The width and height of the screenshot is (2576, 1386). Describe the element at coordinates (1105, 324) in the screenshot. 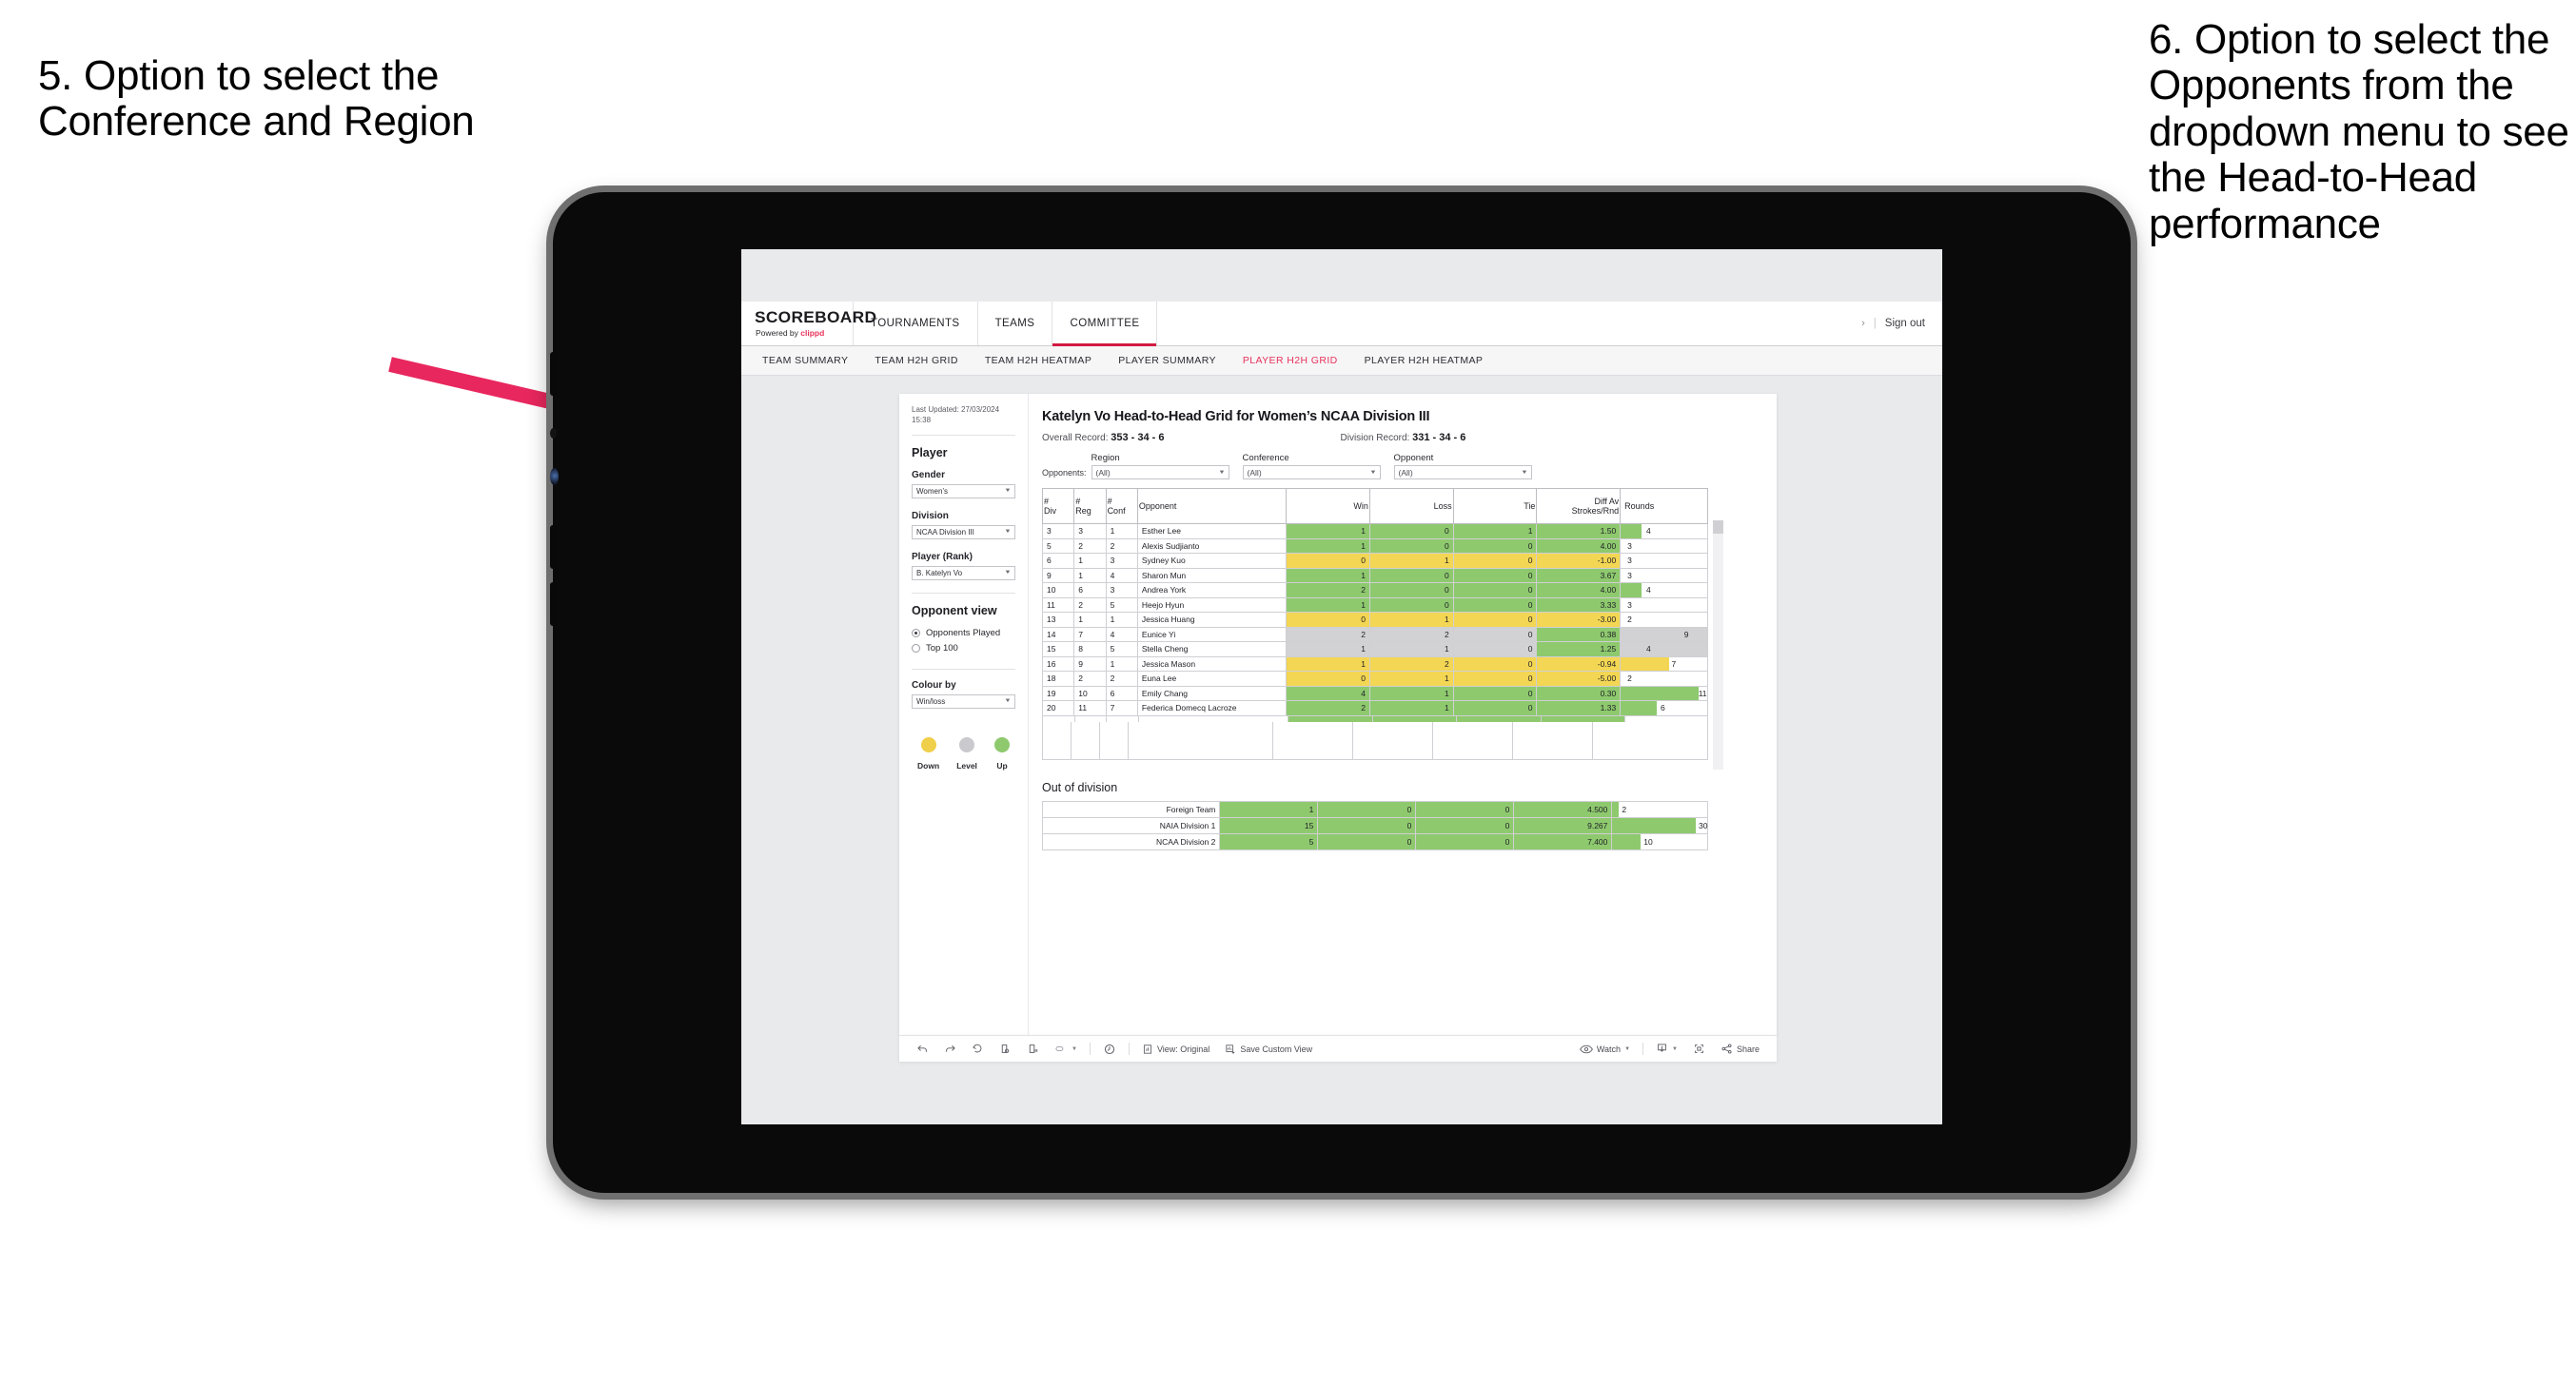

I see `topnav-committee: COMMITTEE` at that location.